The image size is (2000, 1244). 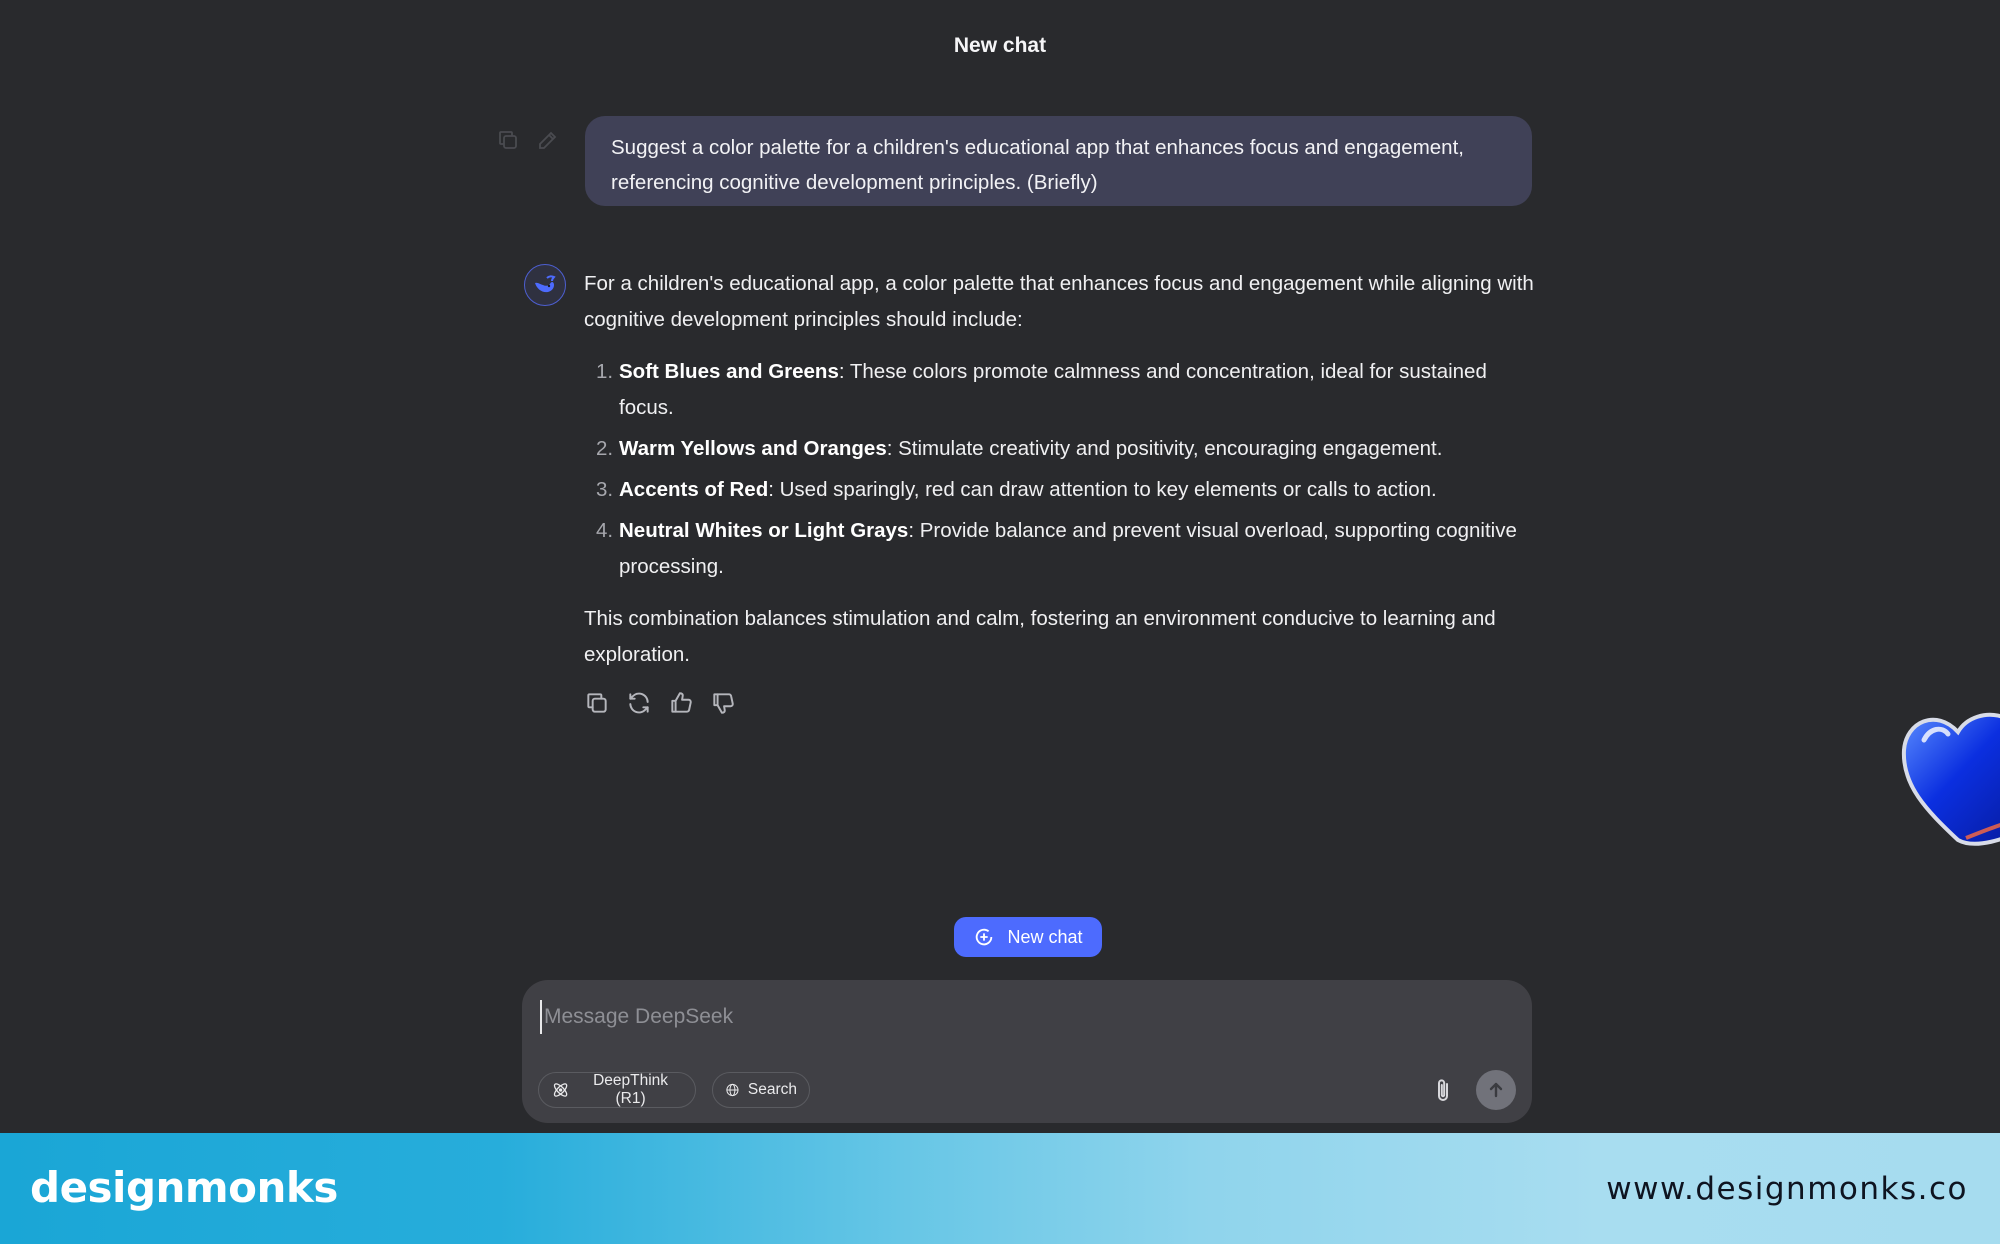 I want to click on new-chat-label: New chat, so click(x=1045, y=936).